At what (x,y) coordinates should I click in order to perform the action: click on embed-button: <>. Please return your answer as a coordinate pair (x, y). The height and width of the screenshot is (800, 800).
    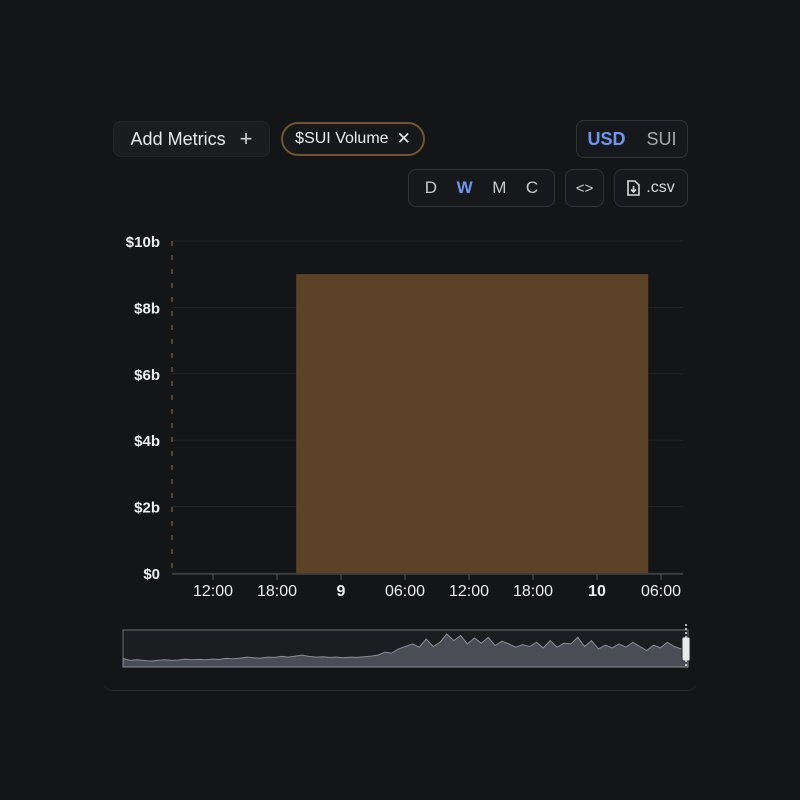
    Looking at the image, I should click on (584, 188).